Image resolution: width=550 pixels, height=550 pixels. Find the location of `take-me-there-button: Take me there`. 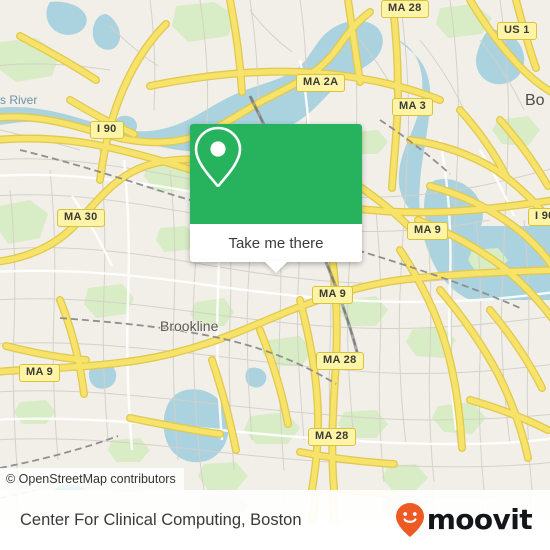

take-me-there-button: Take me there is located at coordinates (276, 248).